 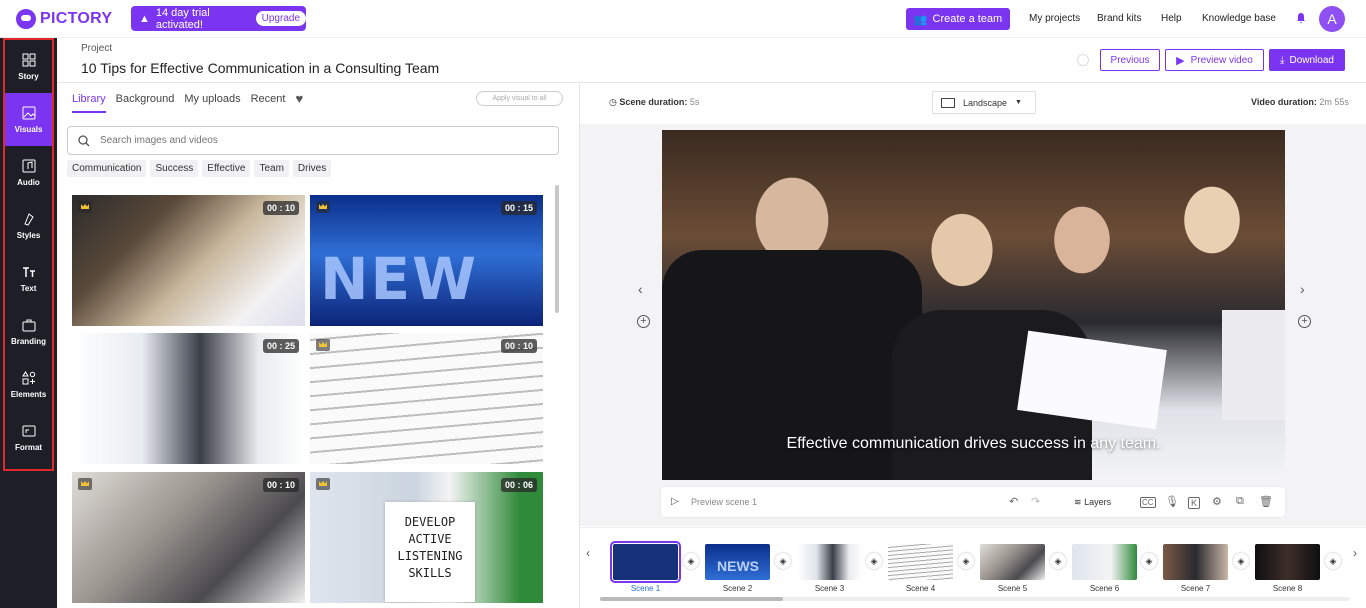 I want to click on chip-effective: Effective, so click(x=226, y=168).